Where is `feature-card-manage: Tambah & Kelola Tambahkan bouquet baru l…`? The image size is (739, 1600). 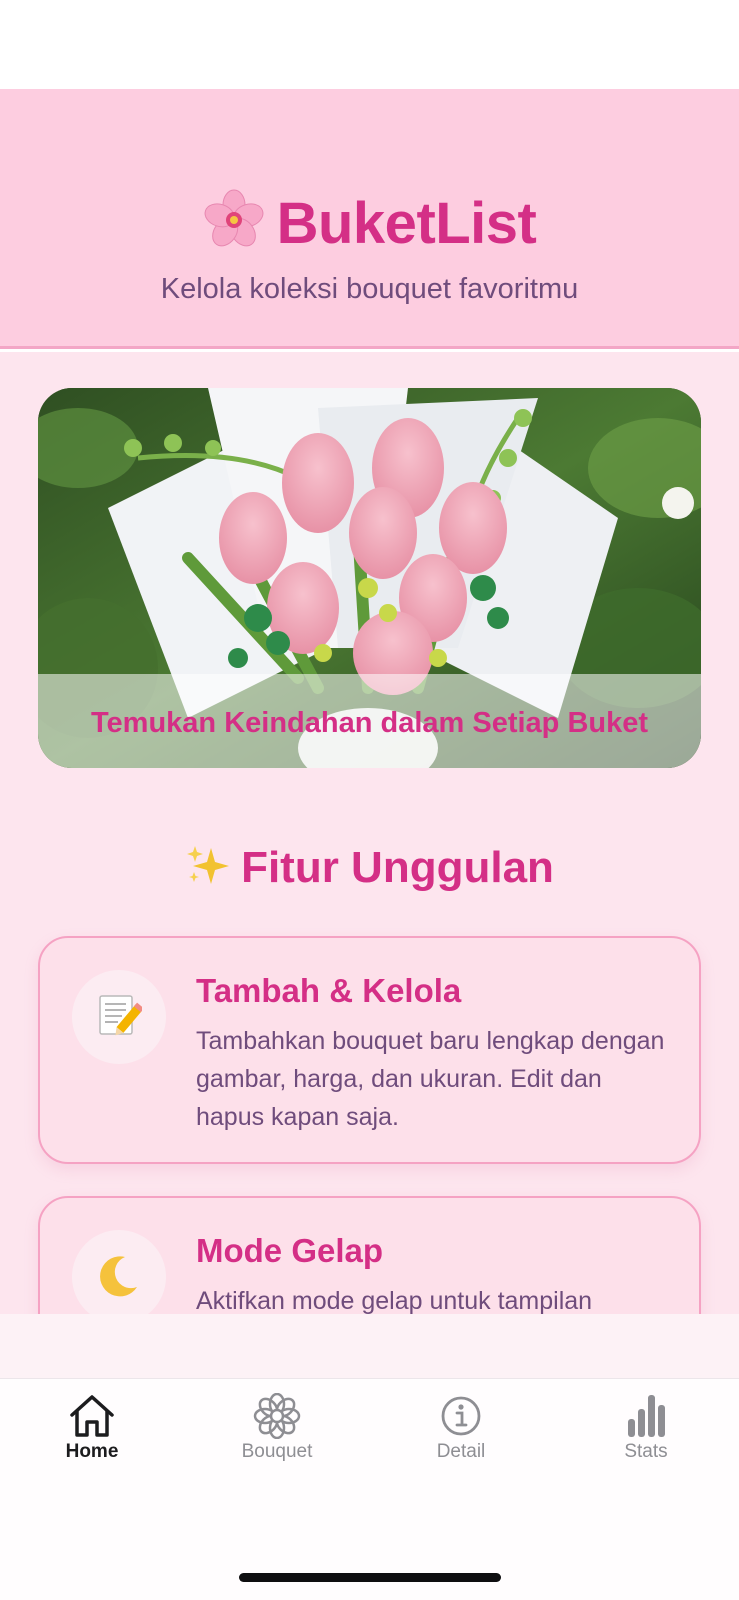
feature-card-manage: Tambah & Kelola Tambahkan bouquet baru l… is located at coordinates (369, 1050).